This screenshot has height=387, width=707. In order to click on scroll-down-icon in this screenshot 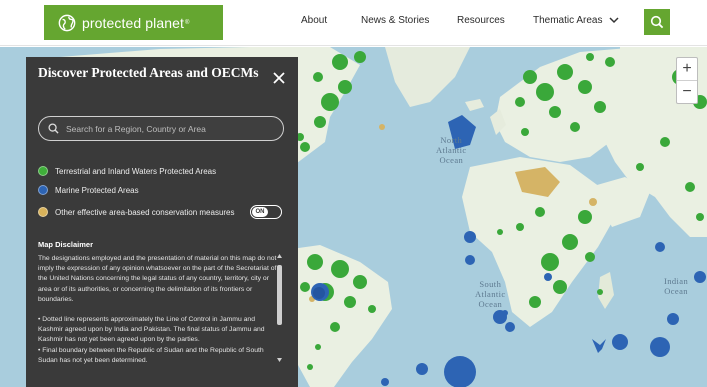, I will do `click(279, 360)`.